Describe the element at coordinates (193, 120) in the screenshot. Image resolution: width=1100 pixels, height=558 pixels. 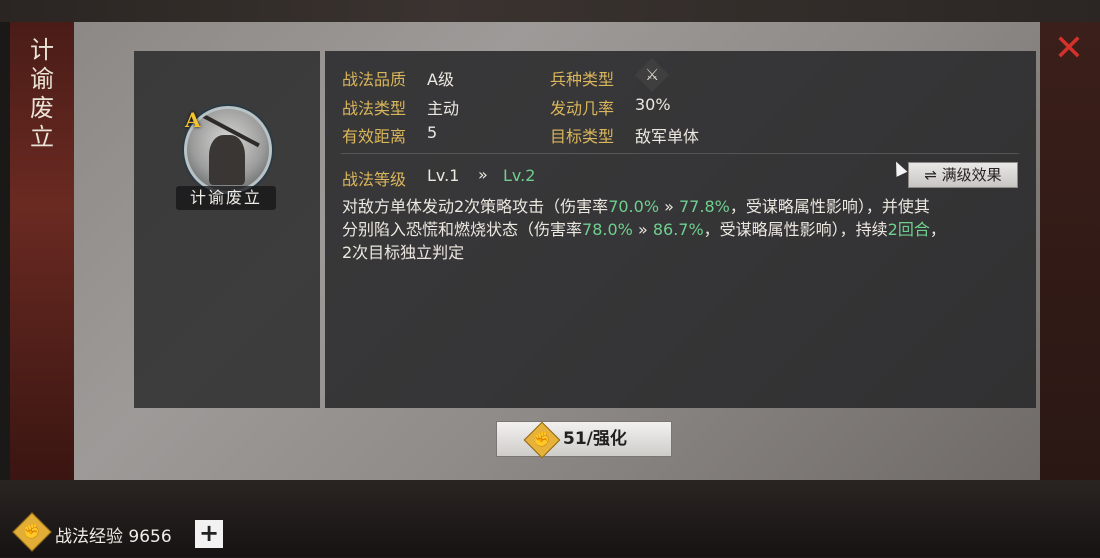
I see `grade-badge: A` at that location.